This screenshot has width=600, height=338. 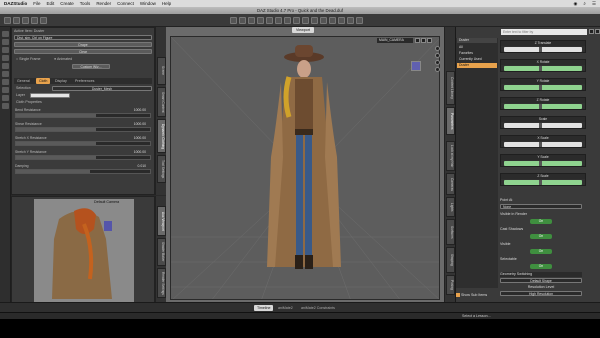 I want to click on tab-posing: Posing, so click(x=450, y=285).